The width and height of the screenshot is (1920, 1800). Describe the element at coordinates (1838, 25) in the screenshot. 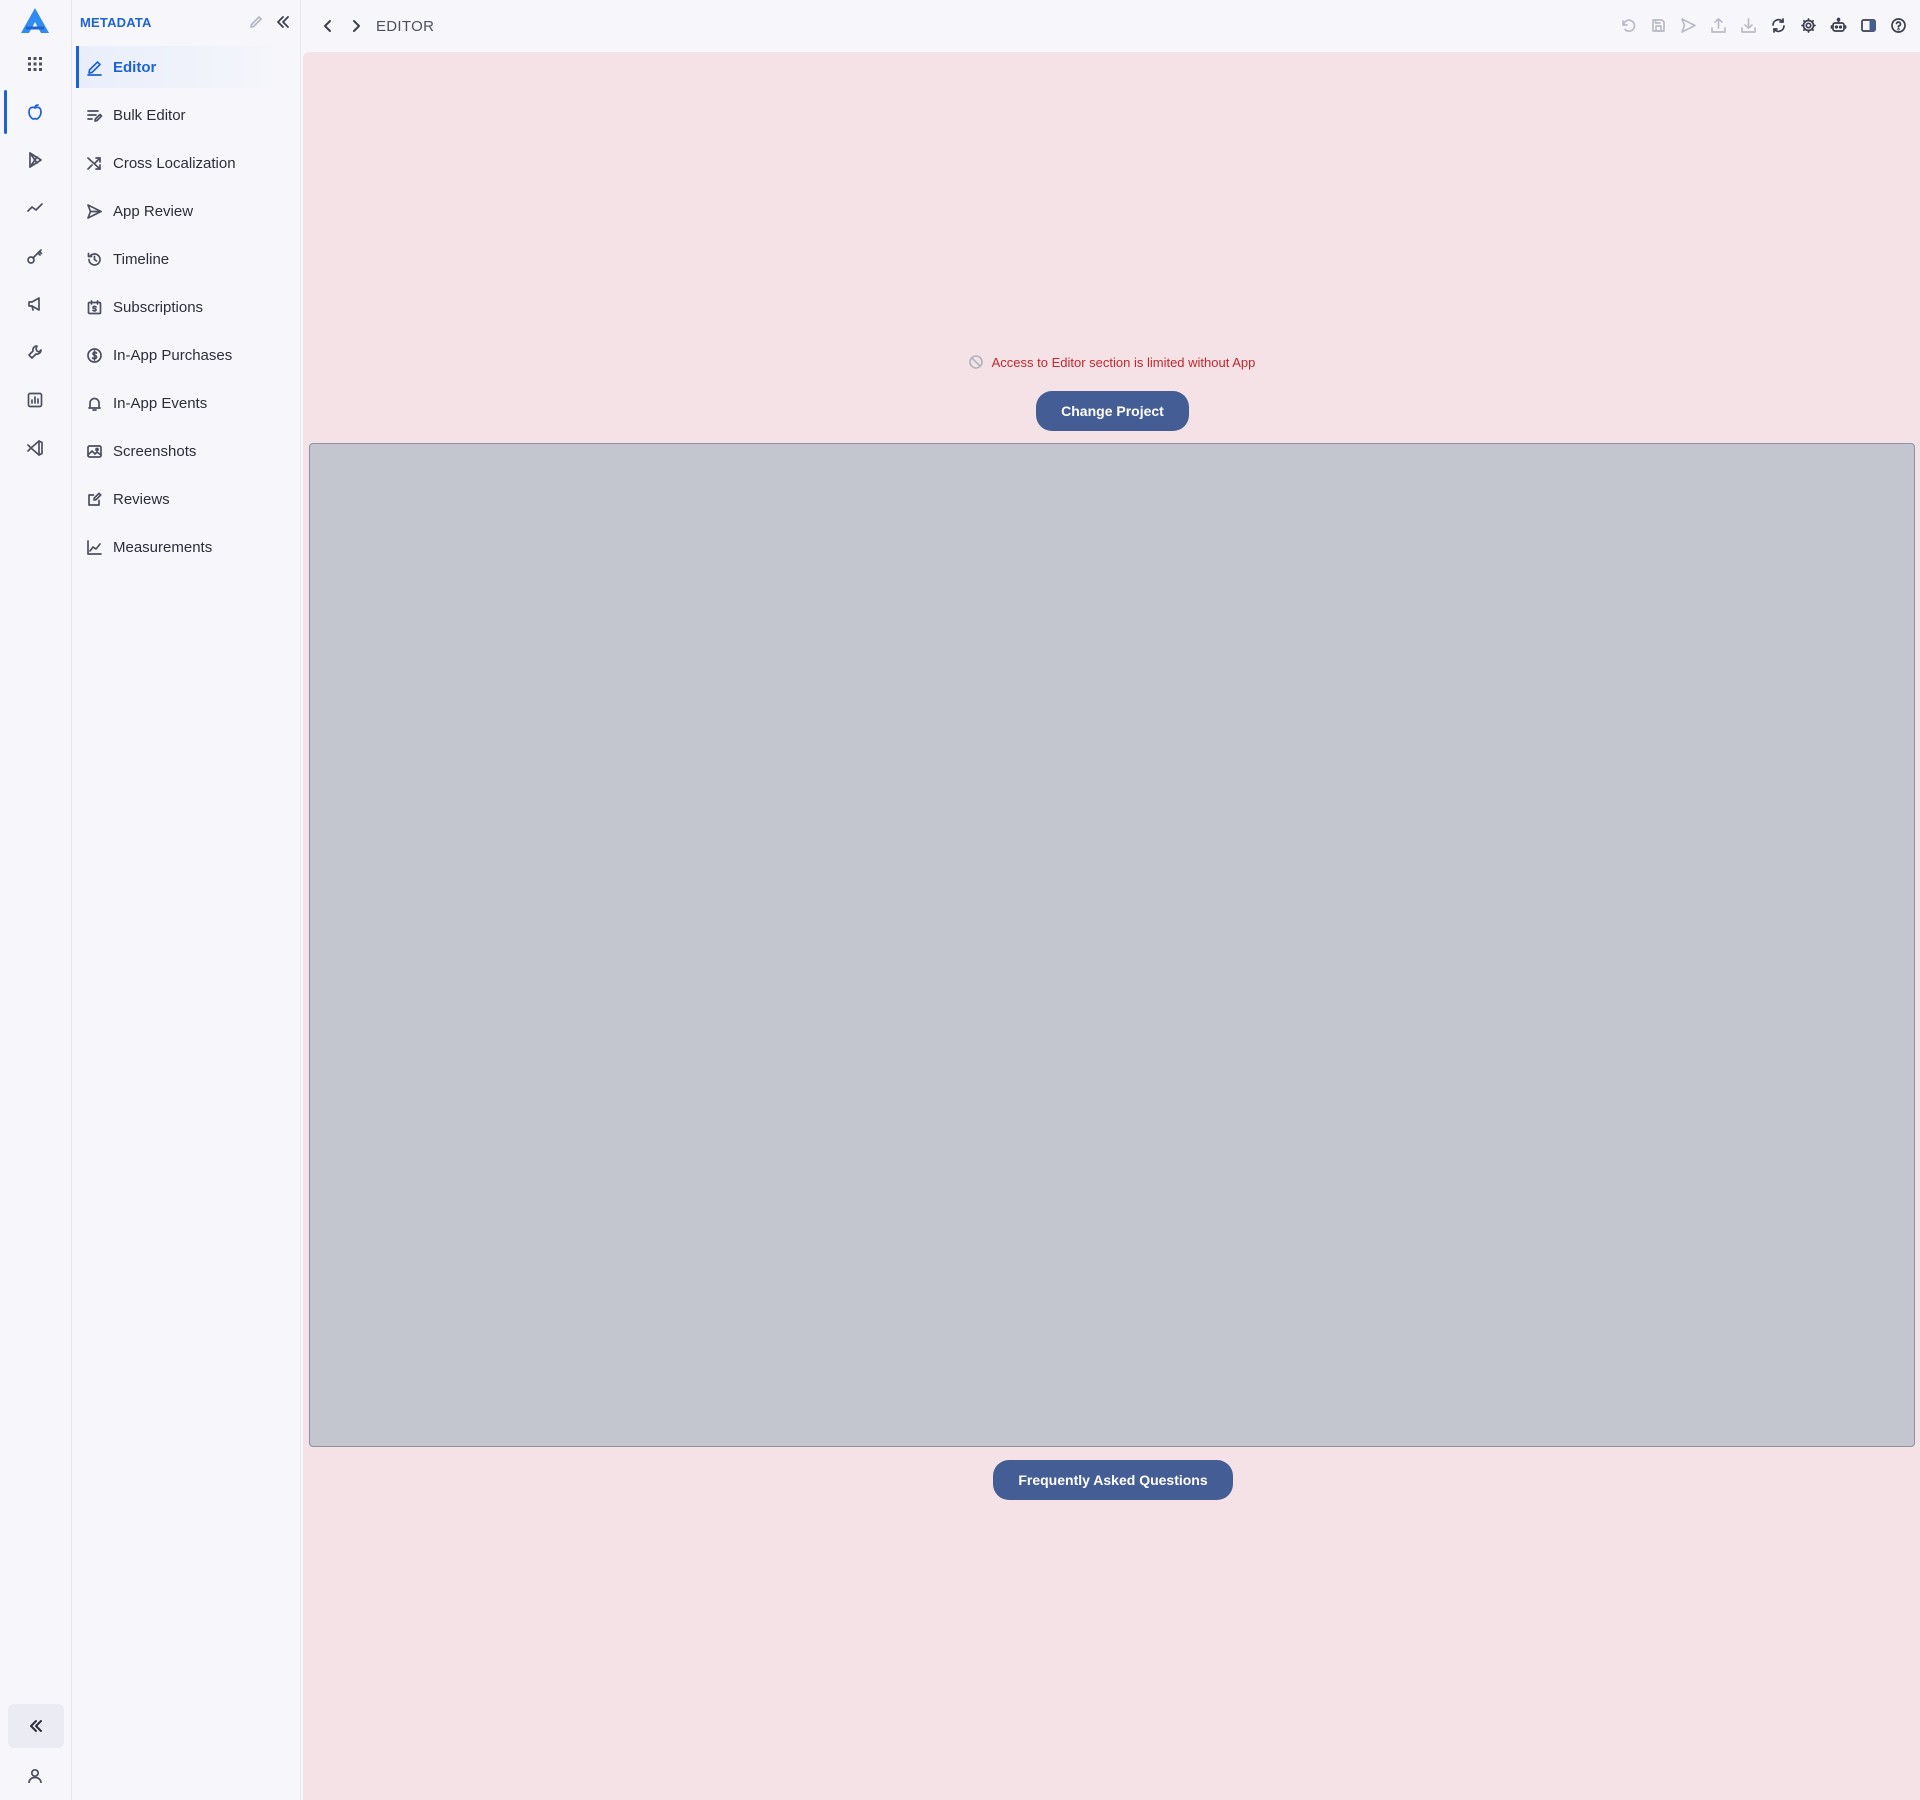

I see `robot-icon` at that location.